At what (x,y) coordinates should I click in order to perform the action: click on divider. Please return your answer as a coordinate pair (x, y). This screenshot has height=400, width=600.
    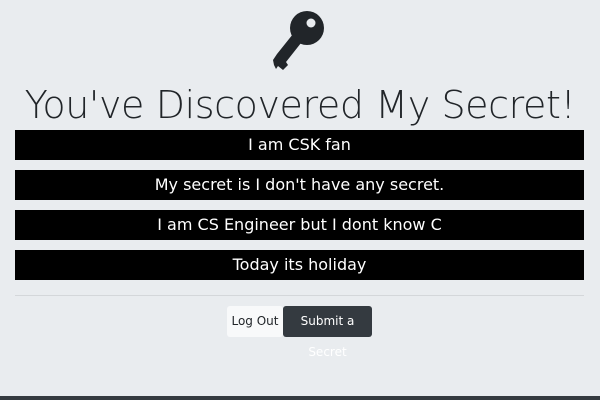
    Looking at the image, I should click on (299, 295).